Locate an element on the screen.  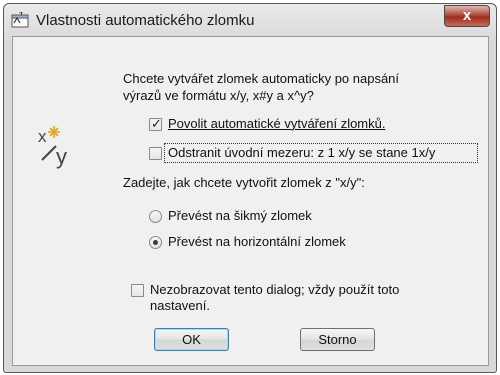
skewed-fraction-radio is located at coordinates (155, 216).